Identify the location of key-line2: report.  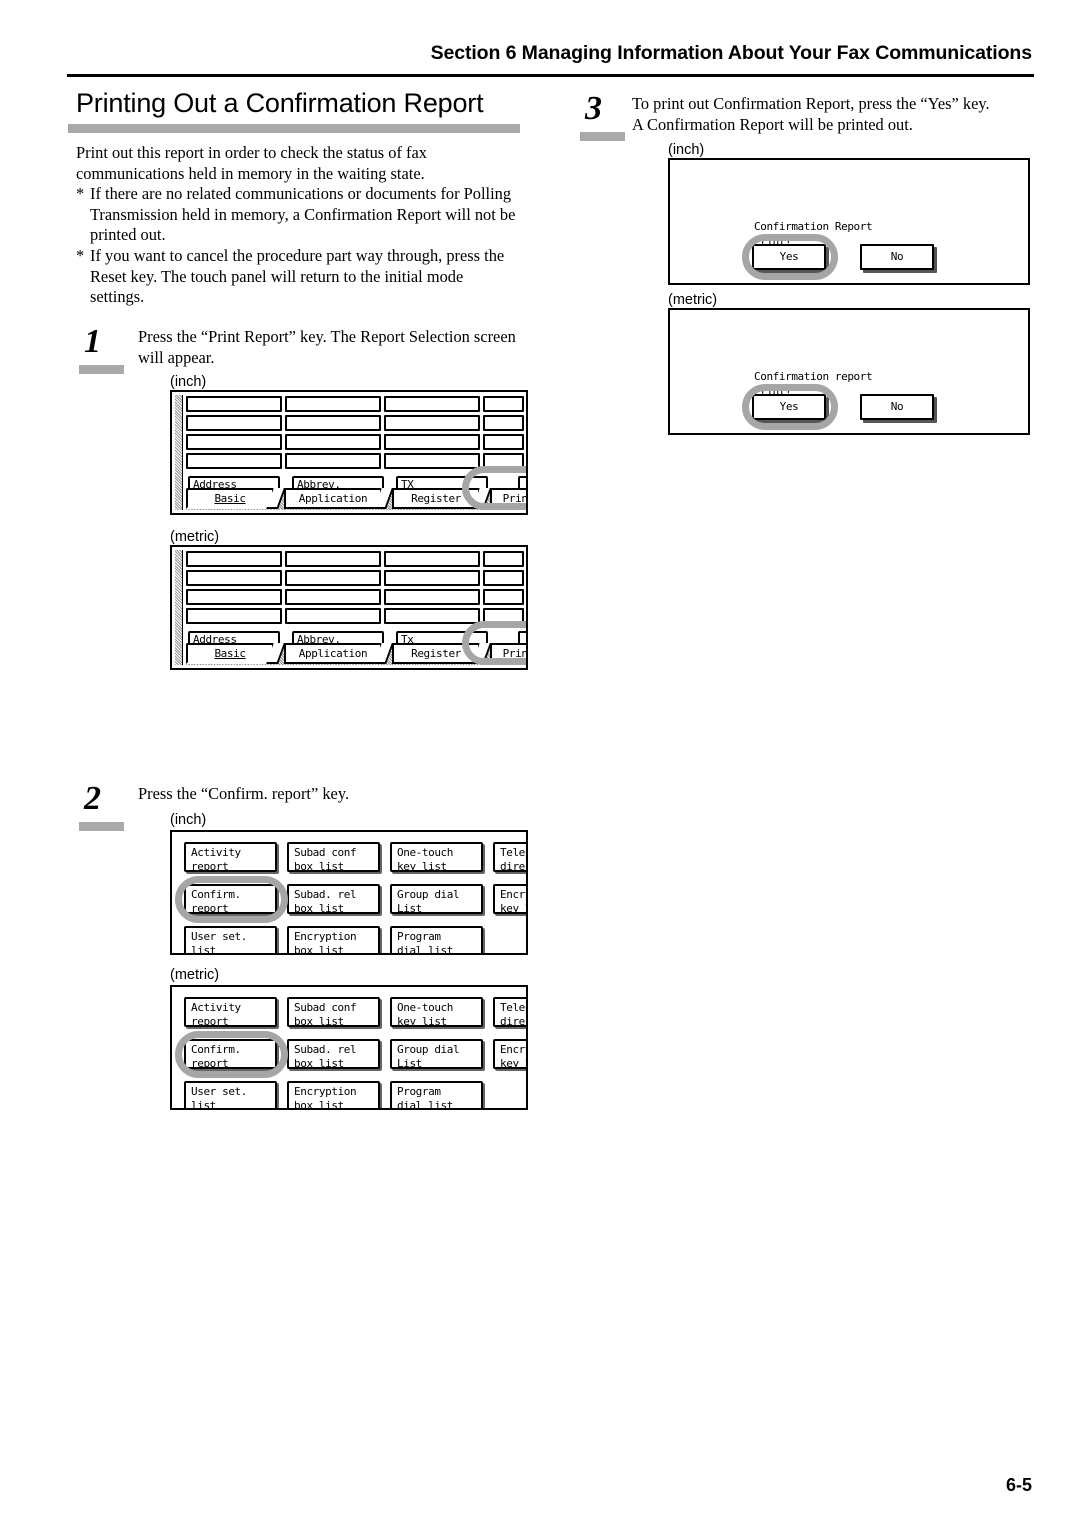
(210, 908).